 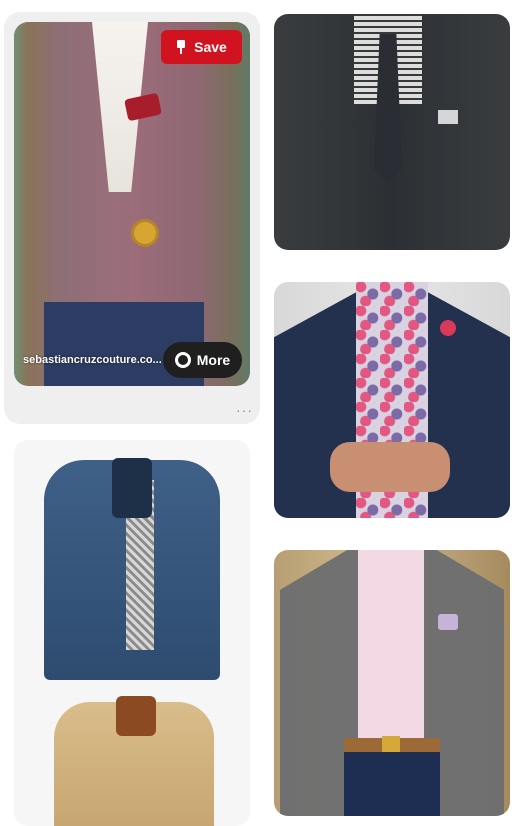 What do you see at coordinates (181, 47) in the screenshot?
I see `pin-icon` at bounding box center [181, 47].